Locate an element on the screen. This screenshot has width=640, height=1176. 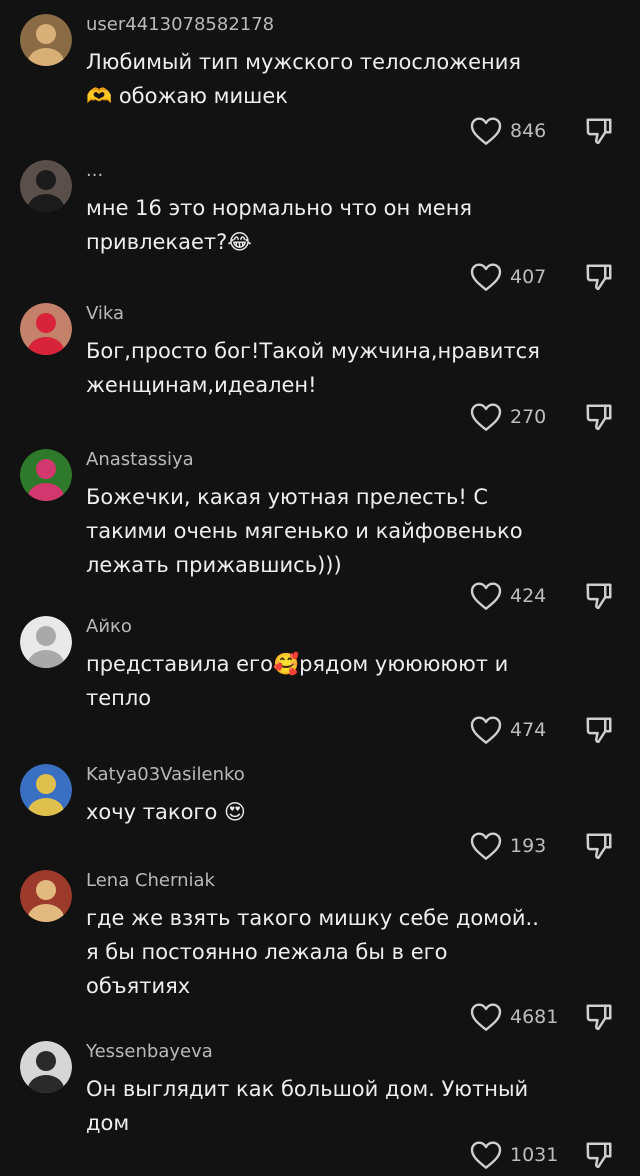
cat-avatar is located at coordinates (46, 40).